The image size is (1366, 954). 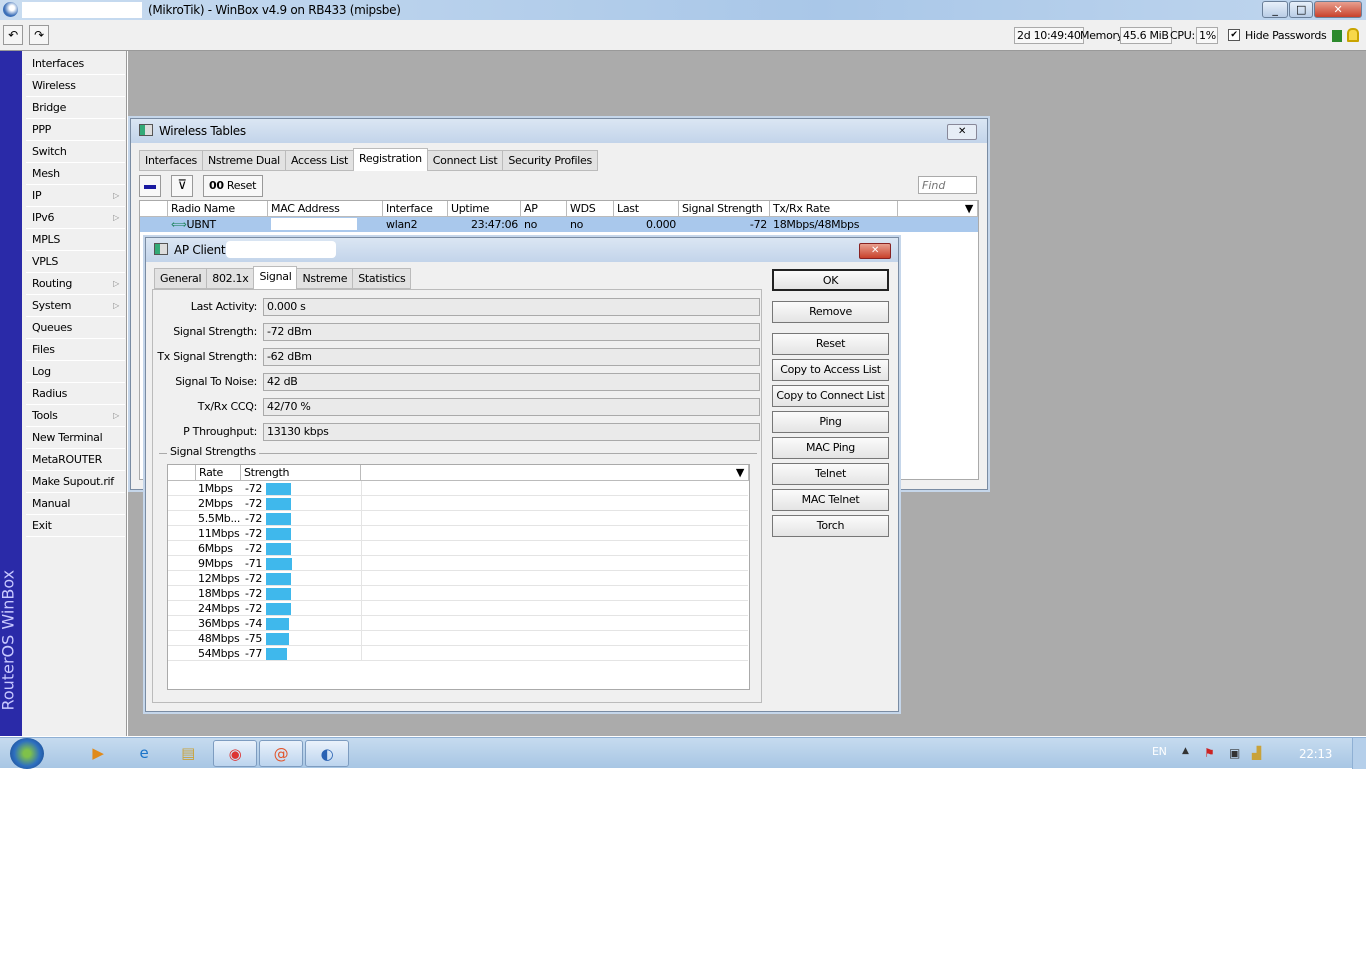 I want to click on column-header: AP, so click(x=544, y=209).